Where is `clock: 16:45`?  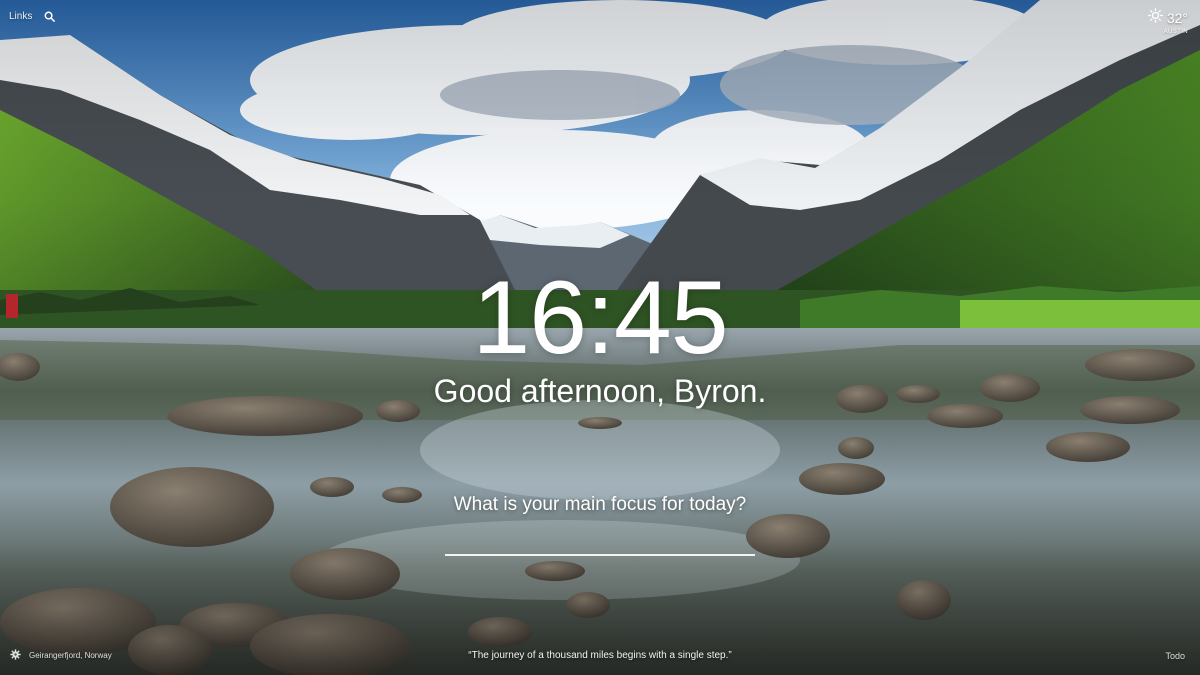 clock: 16:45 is located at coordinates (600, 318).